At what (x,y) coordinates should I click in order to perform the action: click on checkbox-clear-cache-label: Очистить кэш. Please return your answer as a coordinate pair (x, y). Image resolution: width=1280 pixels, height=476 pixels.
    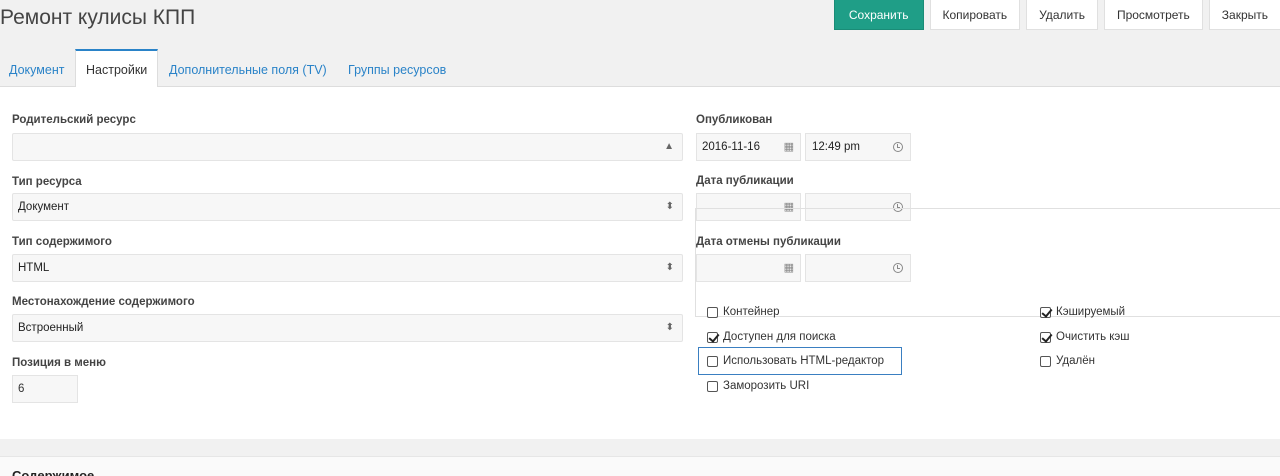
    Looking at the image, I should click on (1093, 337).